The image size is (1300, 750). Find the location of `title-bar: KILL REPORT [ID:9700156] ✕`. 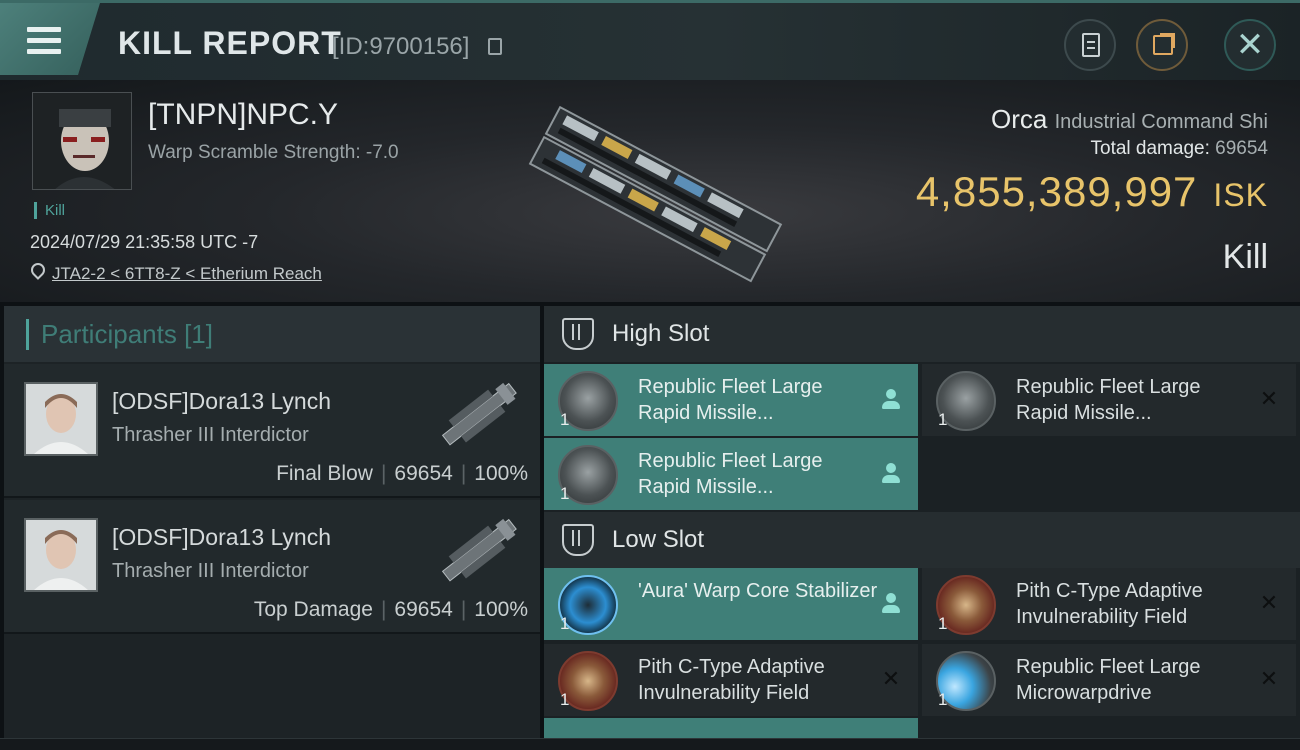

title-bar: KILL REPORT [ID:9700156] ✕ is located at coordinates (650, 40).